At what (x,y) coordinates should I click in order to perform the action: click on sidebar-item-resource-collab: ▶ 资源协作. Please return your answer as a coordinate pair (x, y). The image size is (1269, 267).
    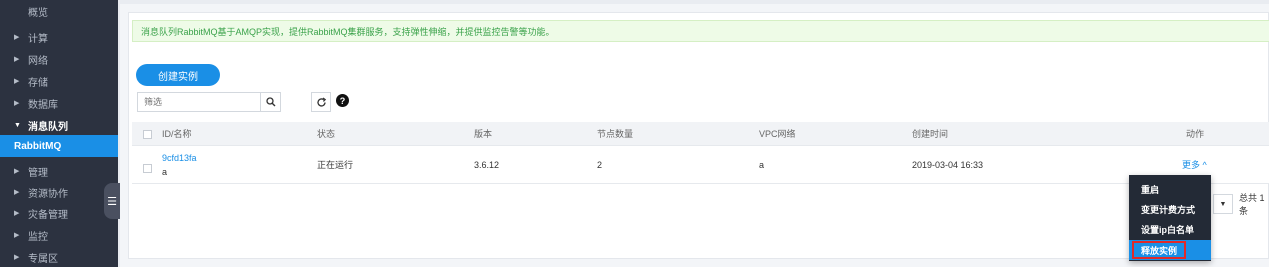
    Looking at the image, I should click on (59, 192).